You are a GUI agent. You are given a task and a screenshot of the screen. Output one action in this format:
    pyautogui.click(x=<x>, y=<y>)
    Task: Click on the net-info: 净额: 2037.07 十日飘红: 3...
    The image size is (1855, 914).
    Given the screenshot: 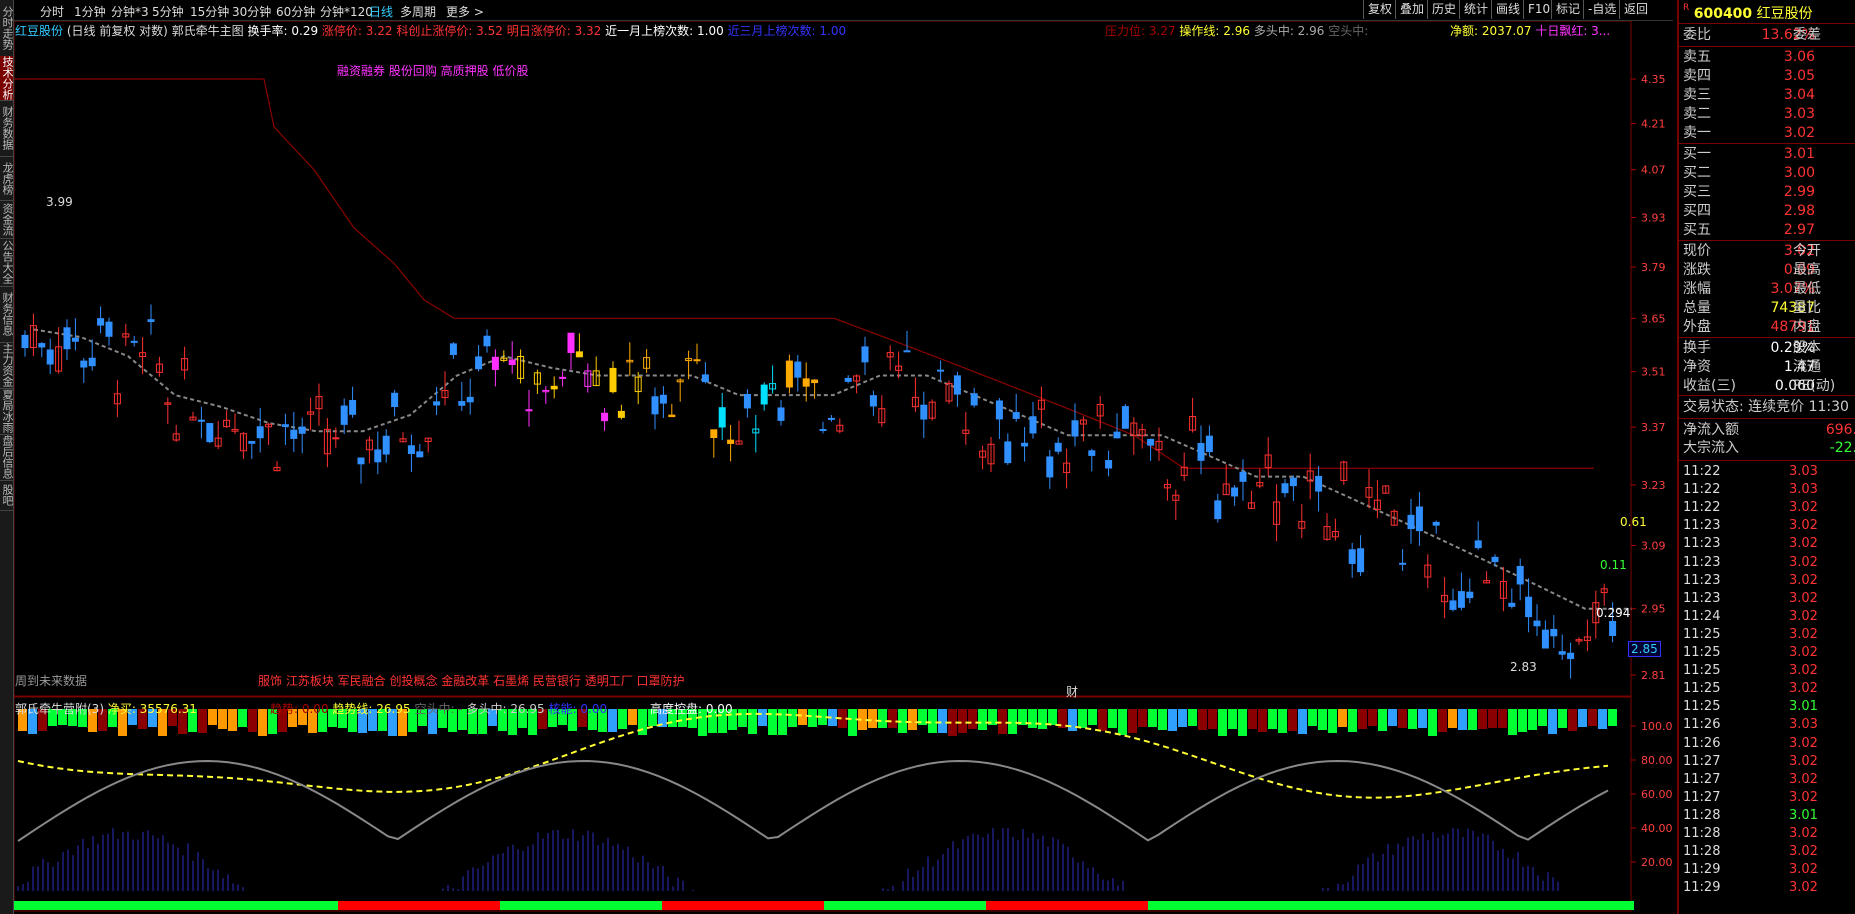 What is the action you would take?
    pyautogui.click(x=1530, y=30)
    